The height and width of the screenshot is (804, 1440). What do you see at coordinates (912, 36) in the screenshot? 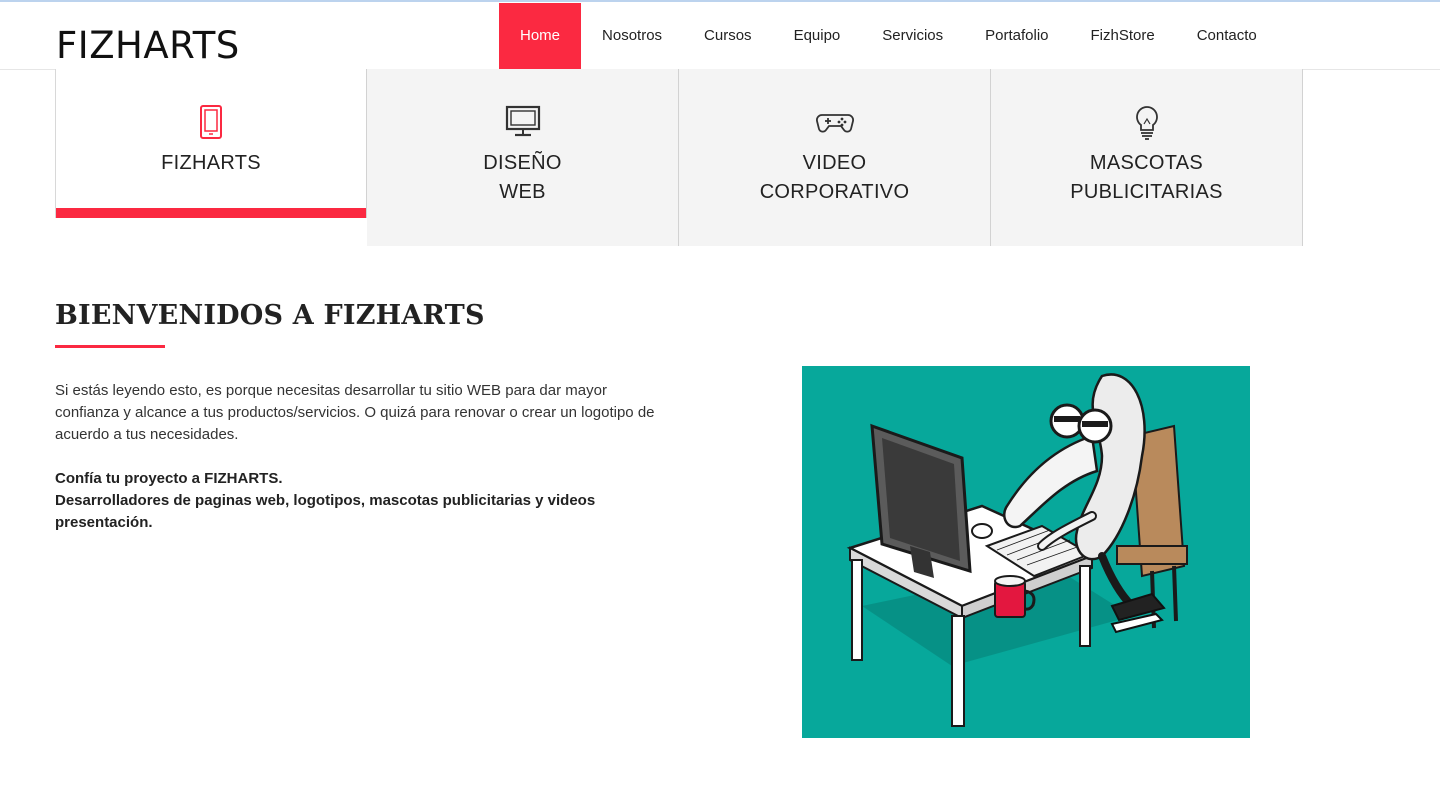
I see `nav-servicios: Servicios` at bounding box center [912, 36].